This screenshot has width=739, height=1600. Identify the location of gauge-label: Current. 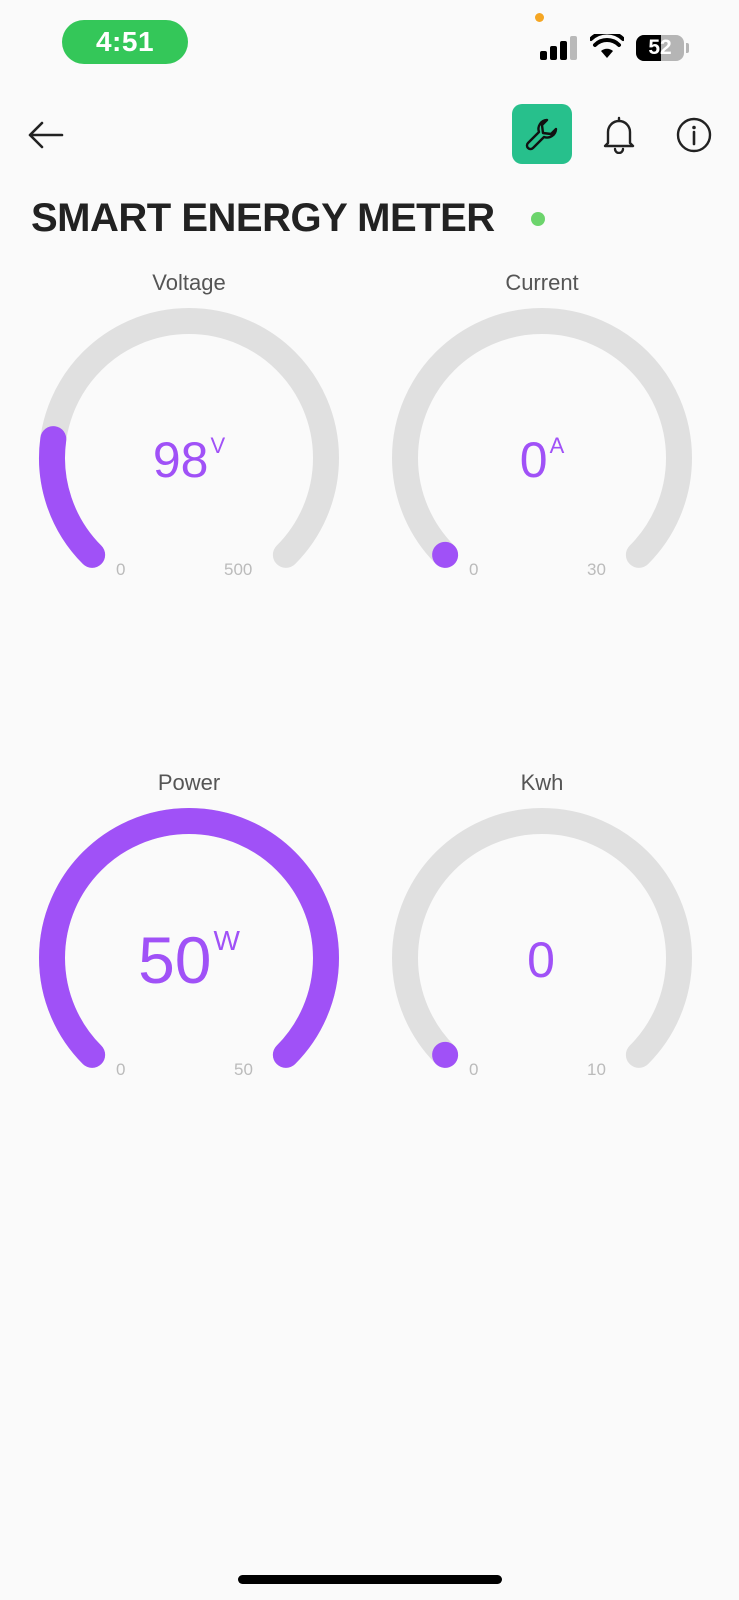
(542, 282).